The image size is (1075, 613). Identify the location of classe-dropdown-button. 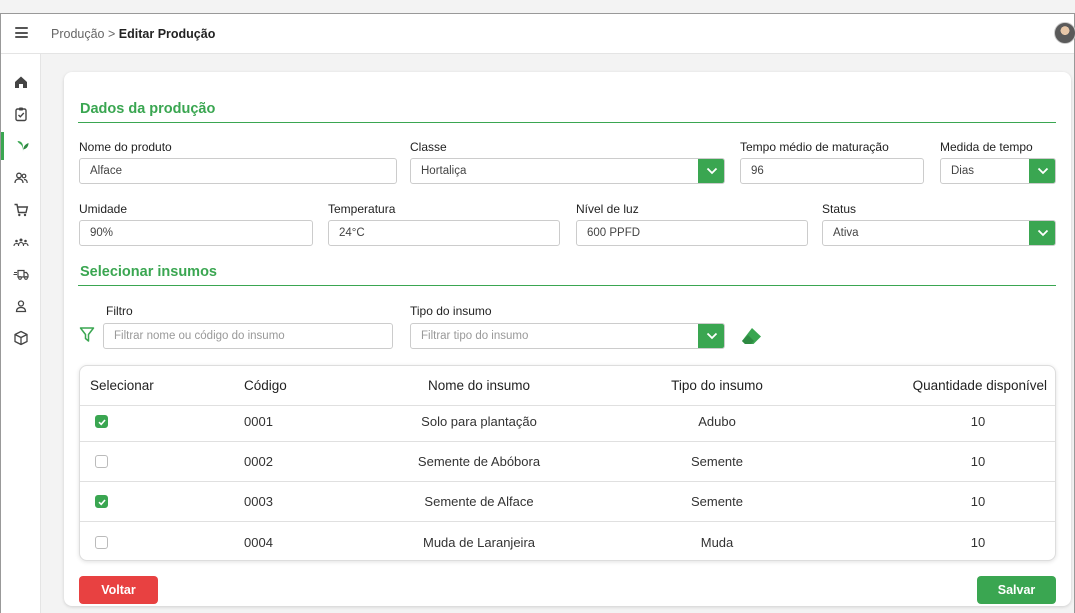
(711, 171).